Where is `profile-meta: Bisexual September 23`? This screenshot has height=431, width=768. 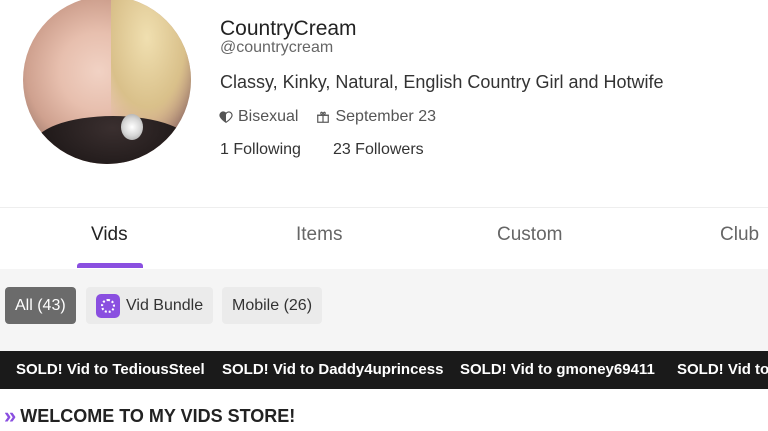
profile-meta: Bisexual September 23 is located at coordinates (336, 117).